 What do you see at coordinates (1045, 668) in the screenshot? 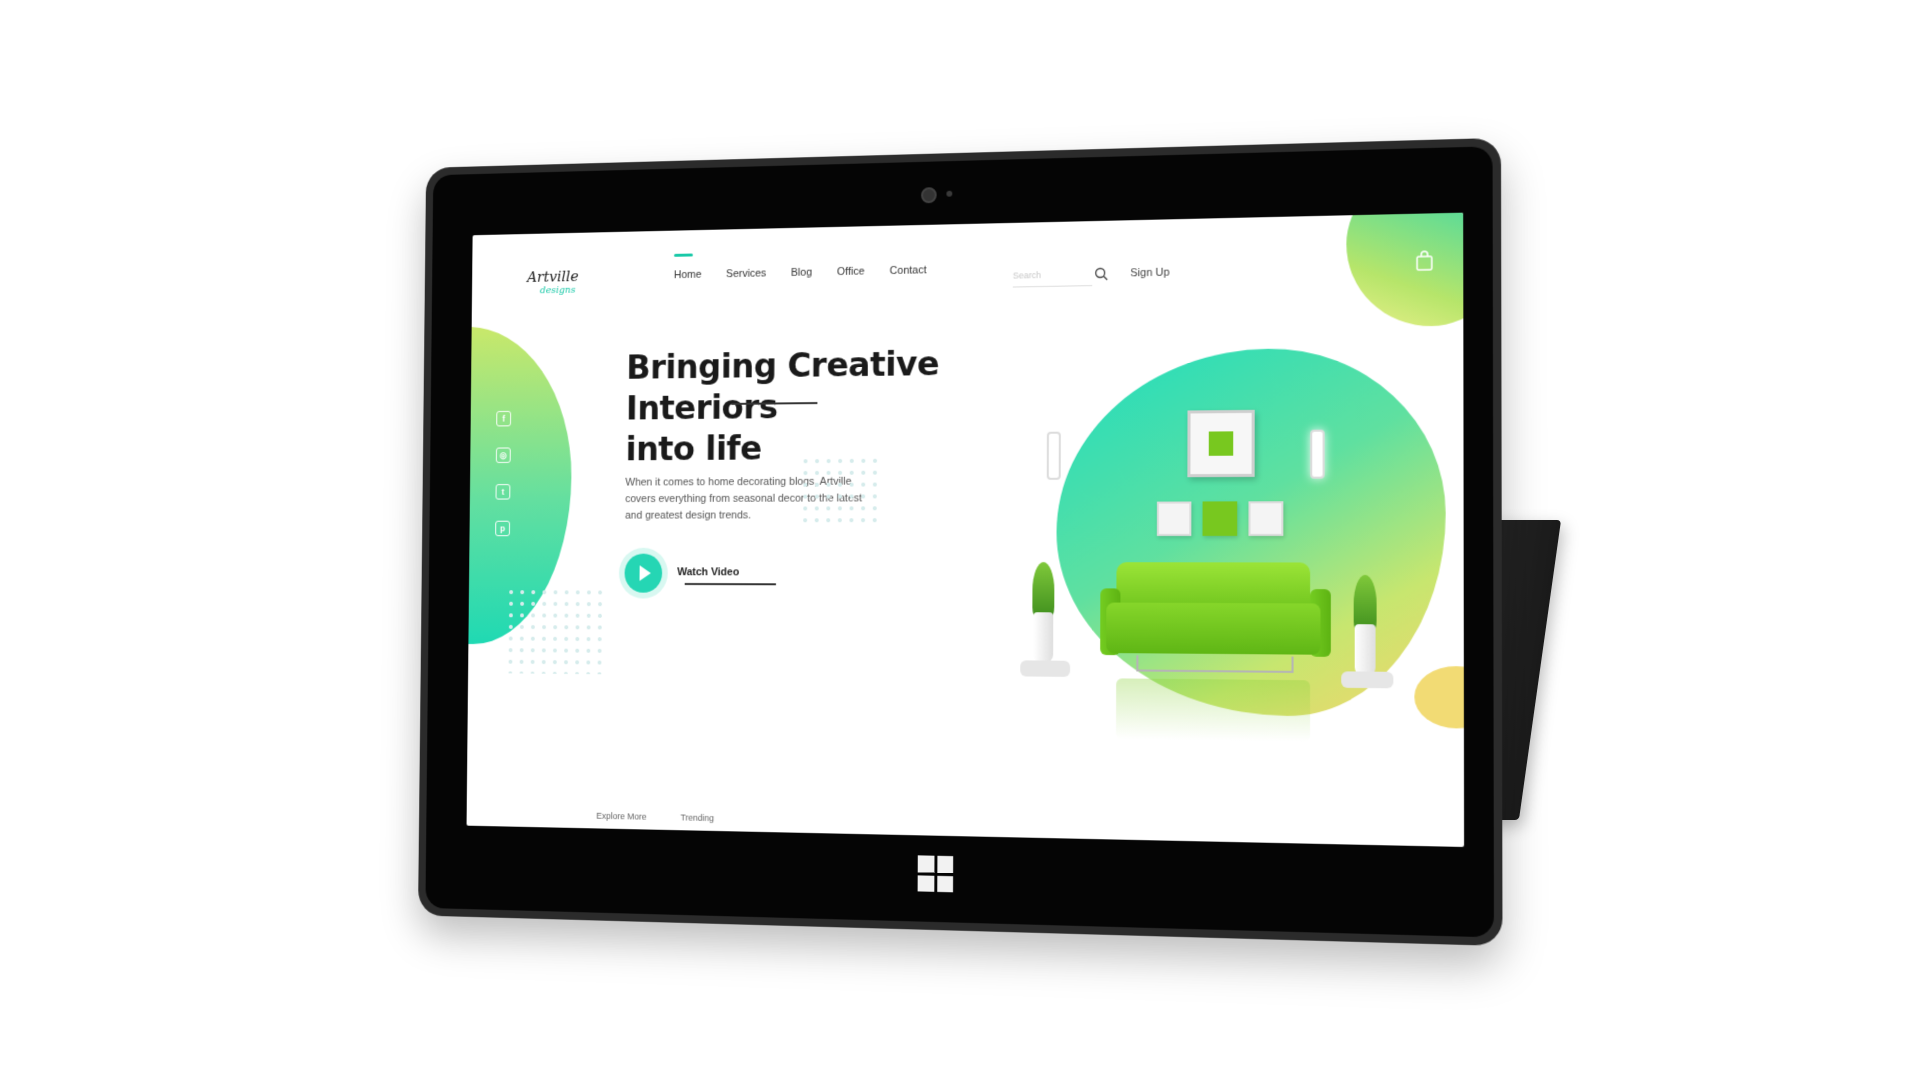
I see `decor-stones-left` at bounding box center [1045, 668].